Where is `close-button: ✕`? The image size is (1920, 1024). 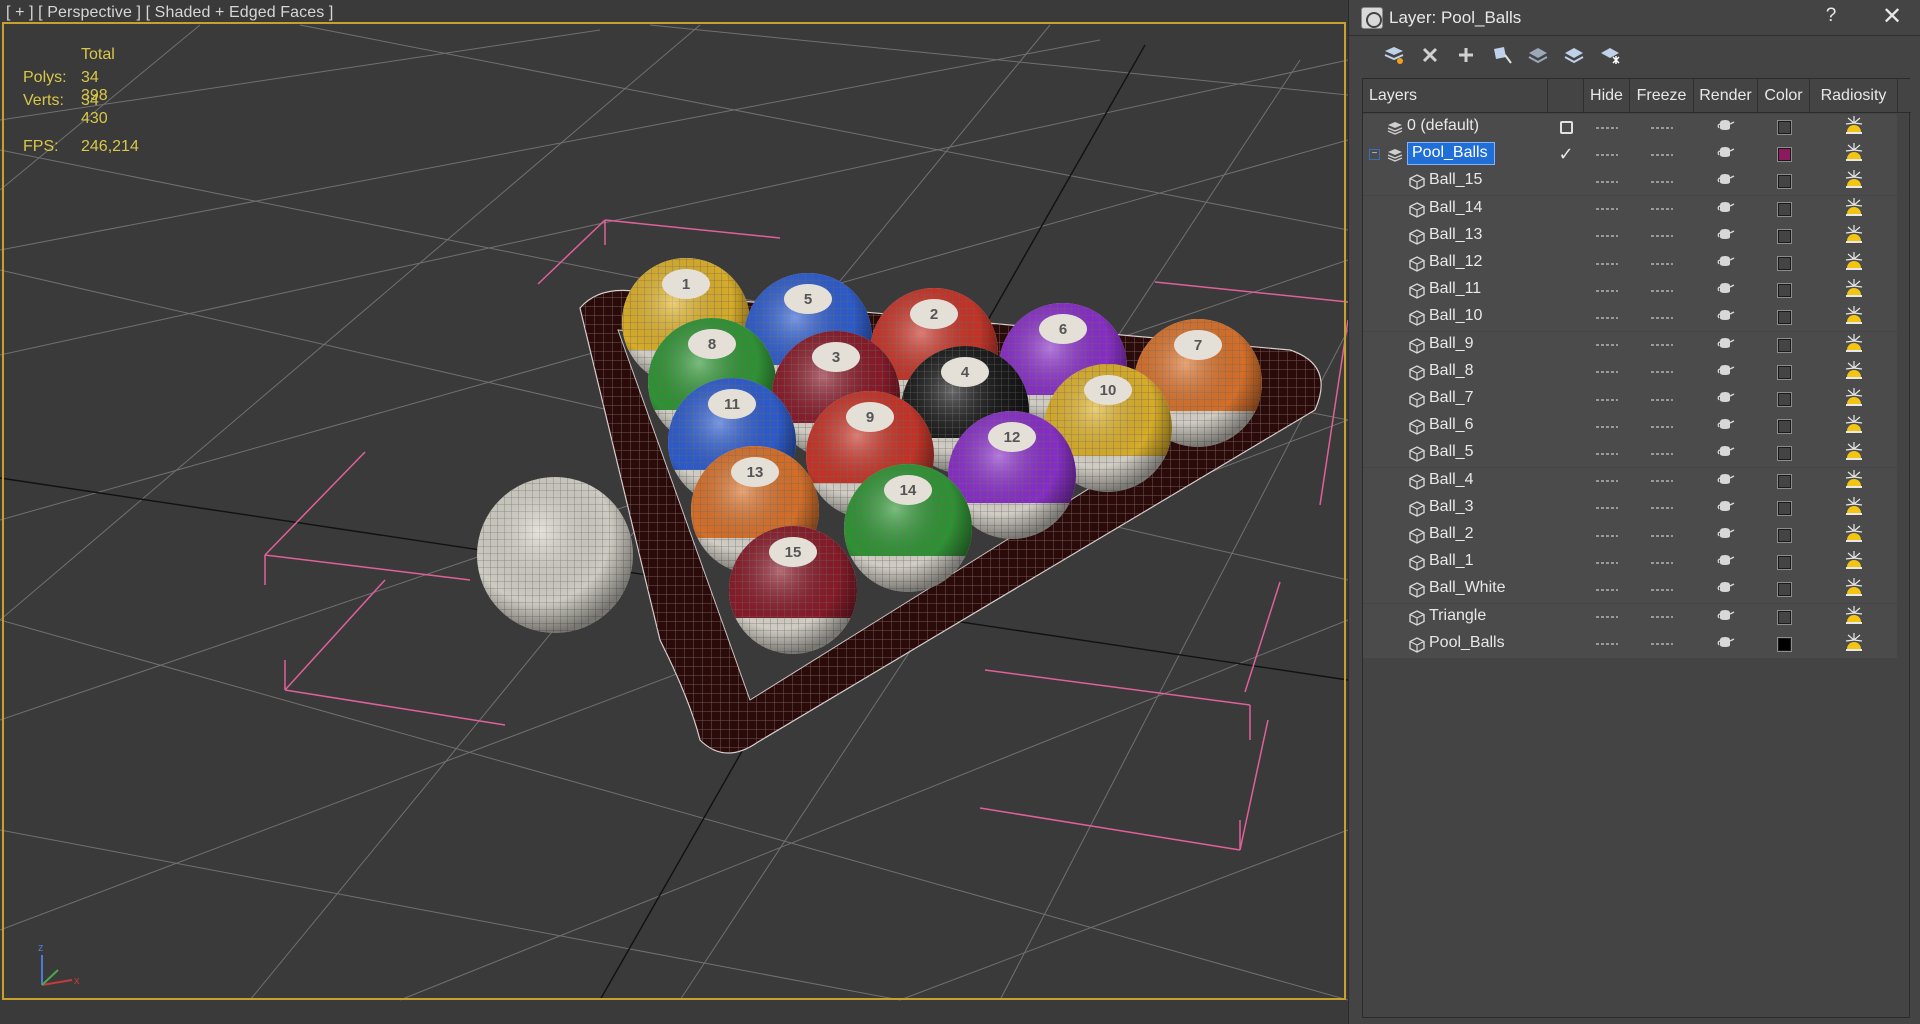
close-button: ✕ is located at coordinates (1892, 16).